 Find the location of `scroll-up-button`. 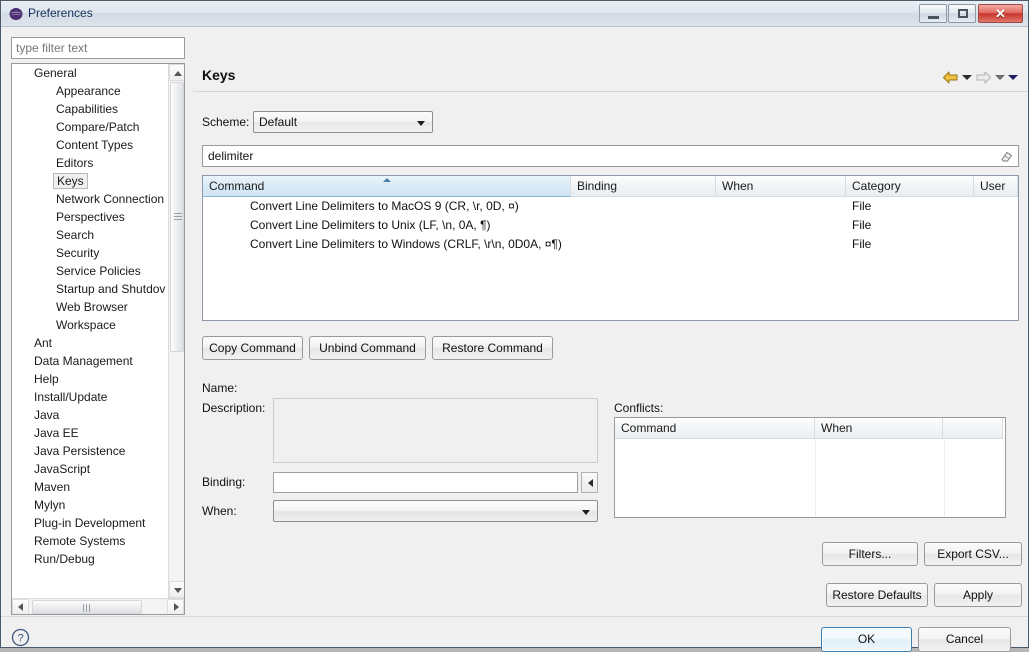

scroll-up-button is located at coordinates (176, 72).